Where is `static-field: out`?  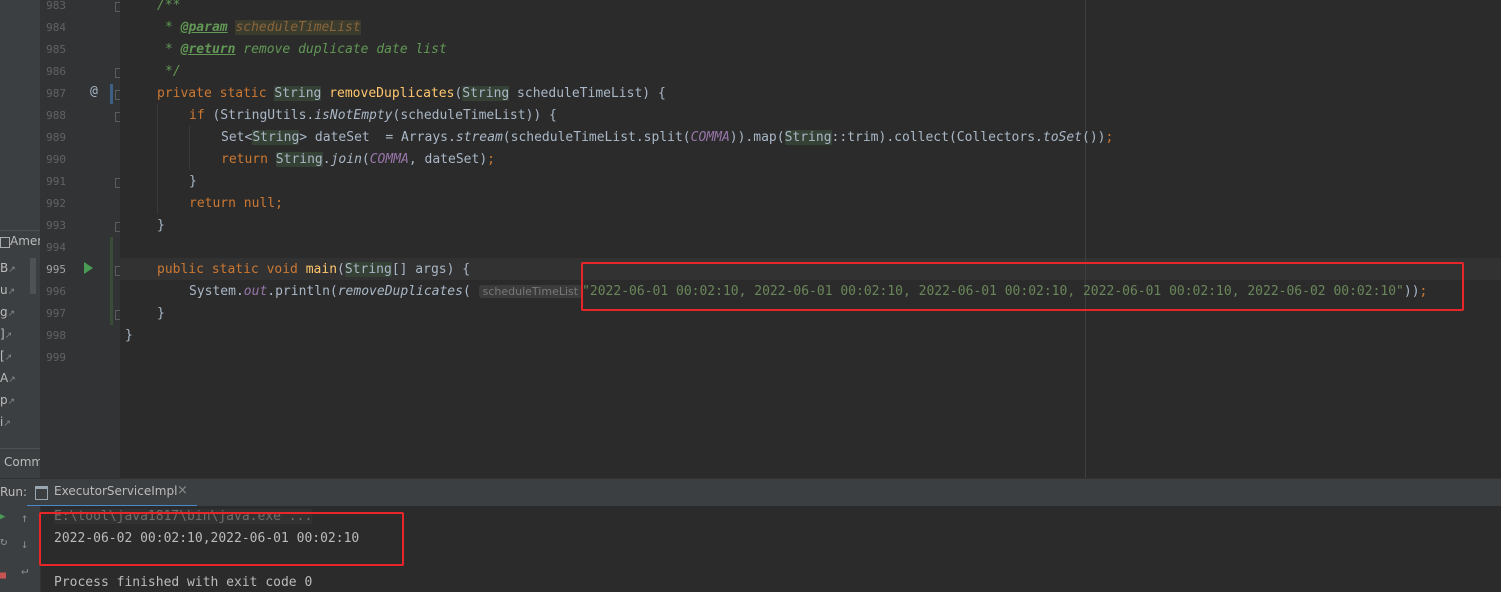 static-field: out is located at coordinates (255, 291).